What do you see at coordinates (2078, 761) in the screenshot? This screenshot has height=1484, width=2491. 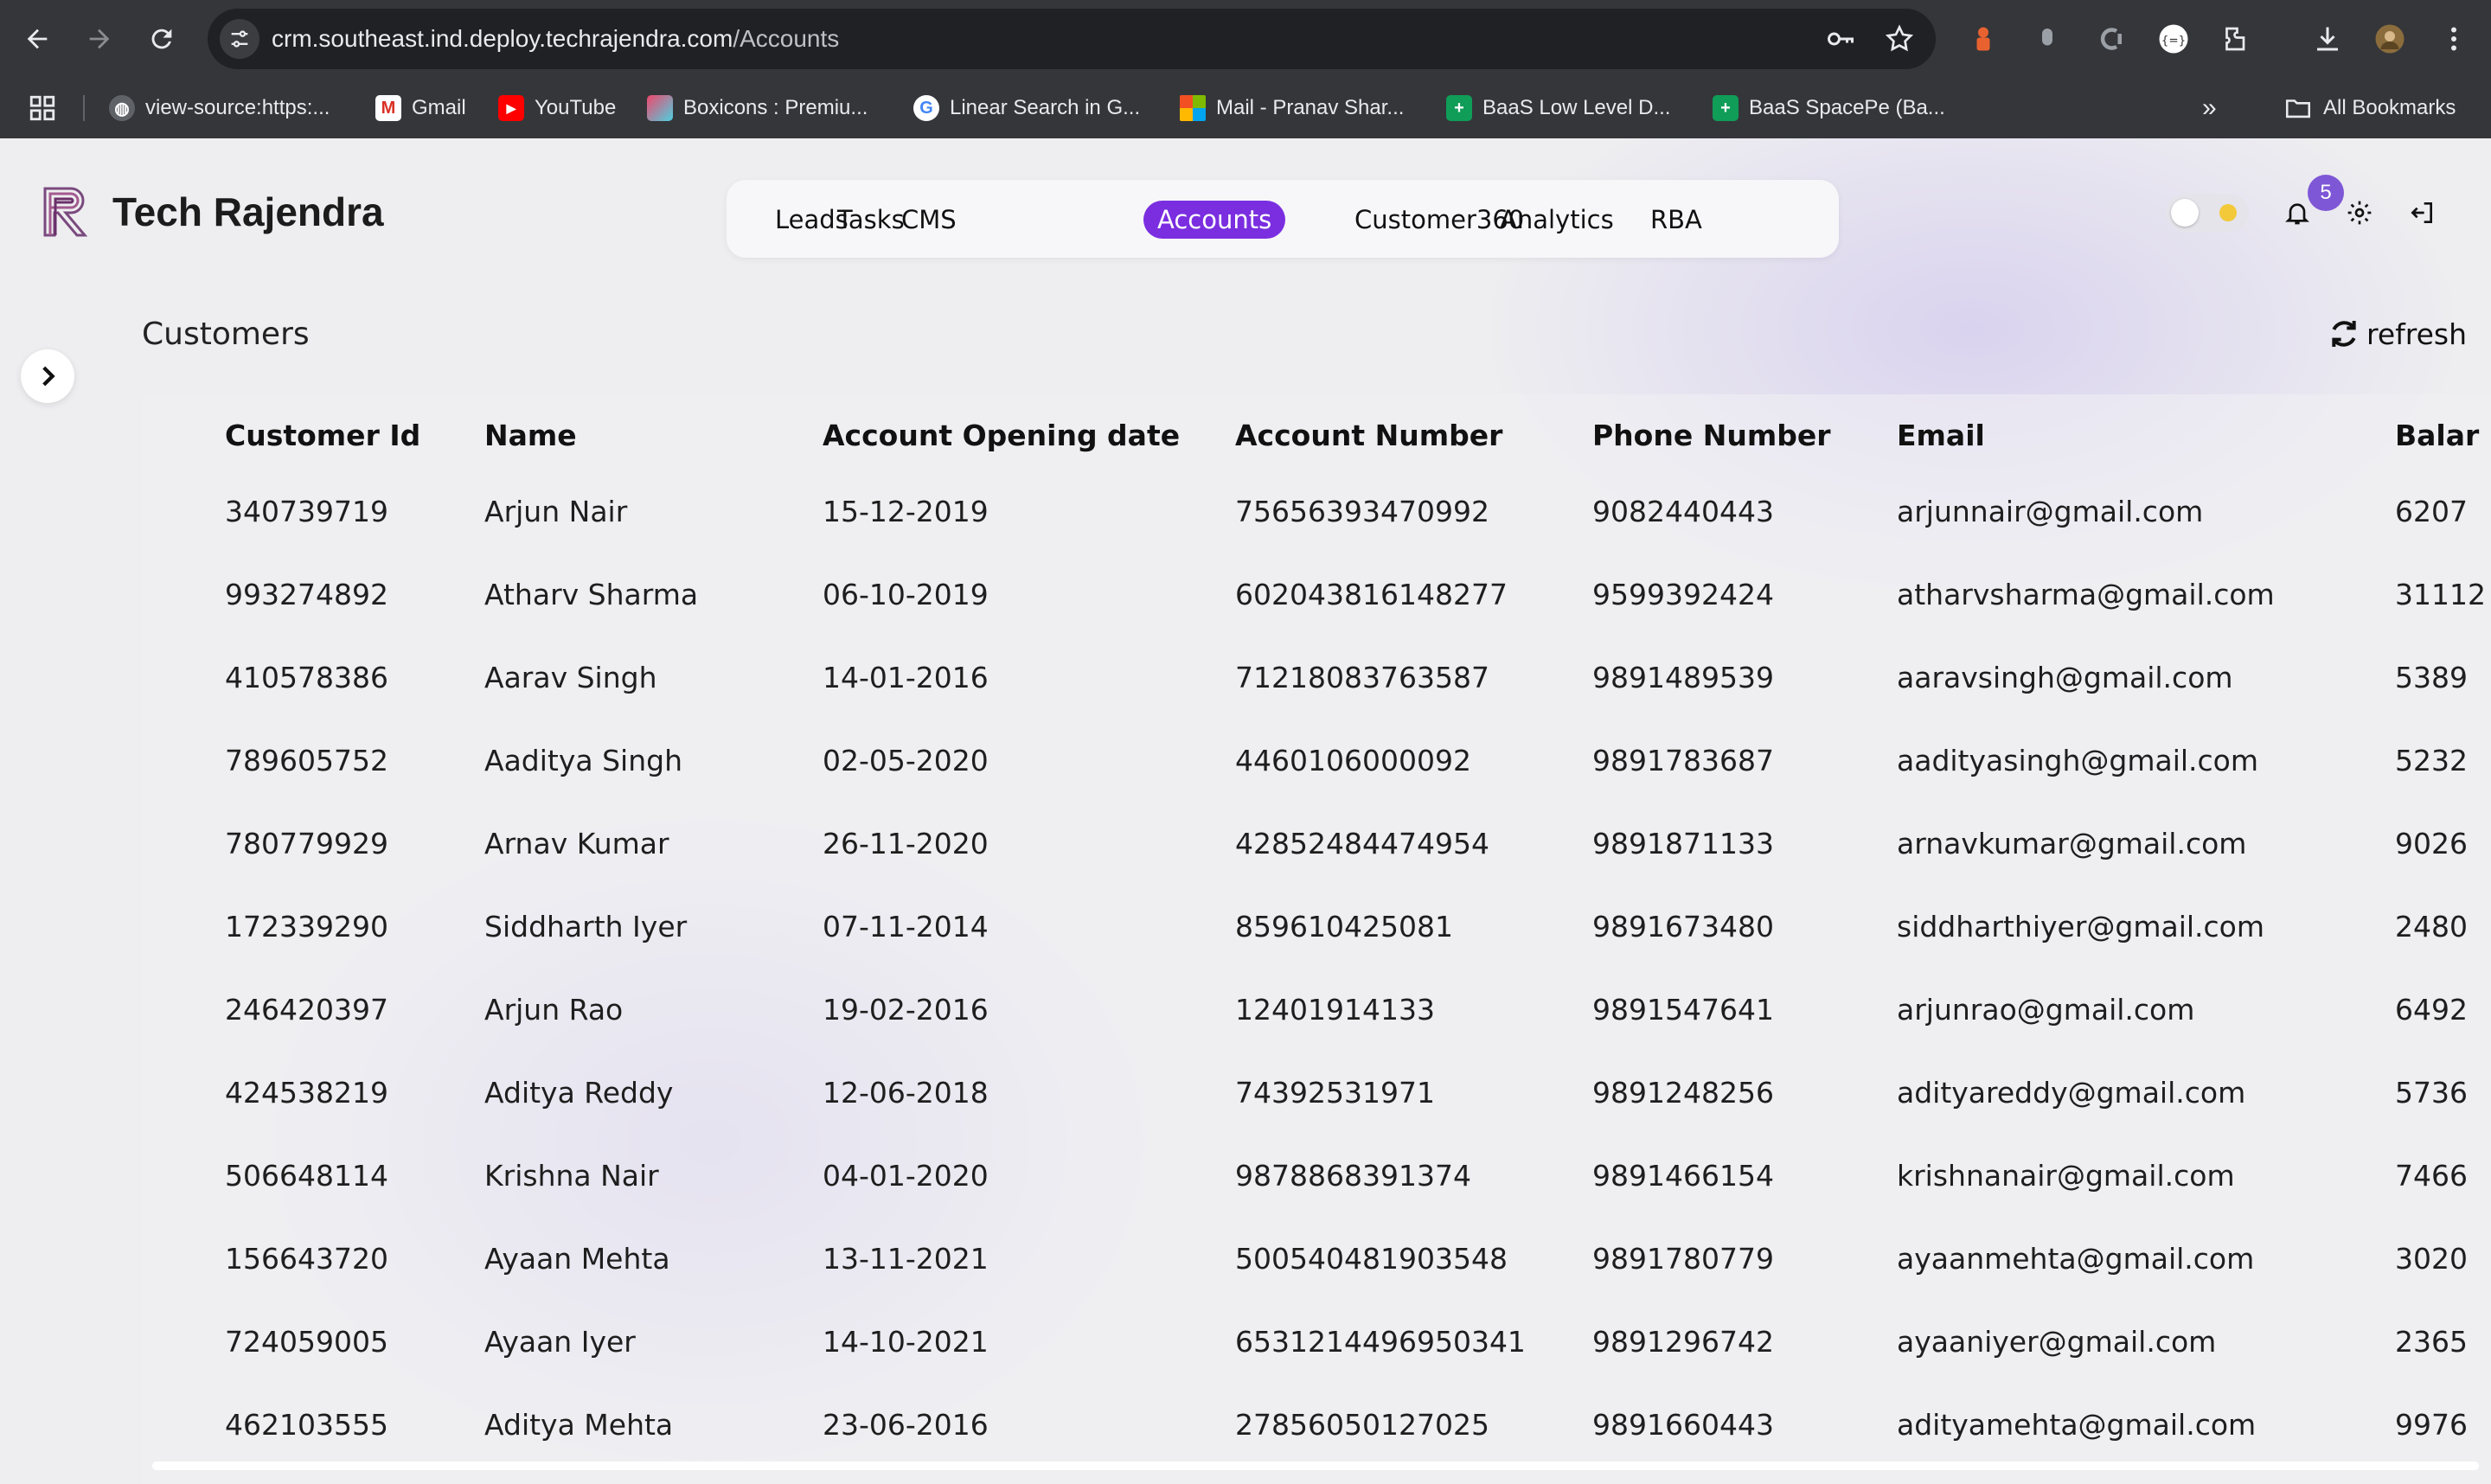 I see `table-cell: aadityasingh@gmail.com` at bounding box center [2078, 761].